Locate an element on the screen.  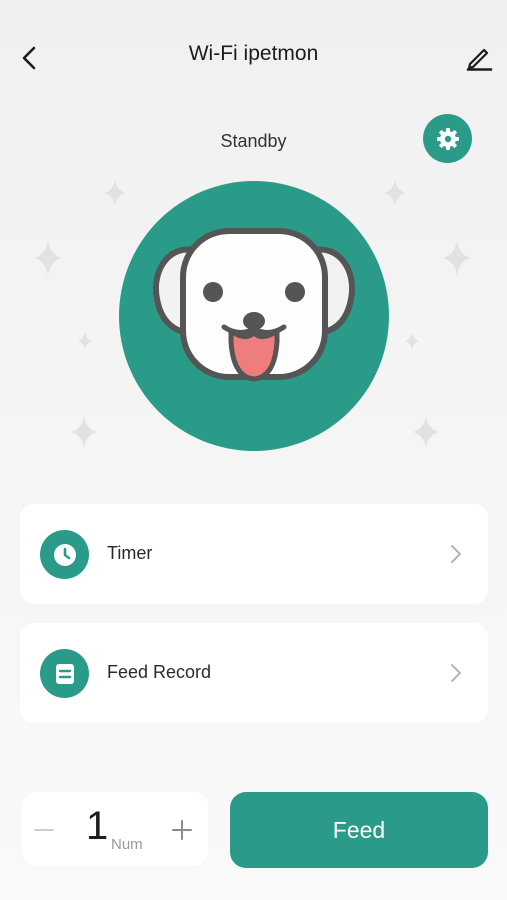
feed-record-label: Feed Record is located at coordinates (159, 672).